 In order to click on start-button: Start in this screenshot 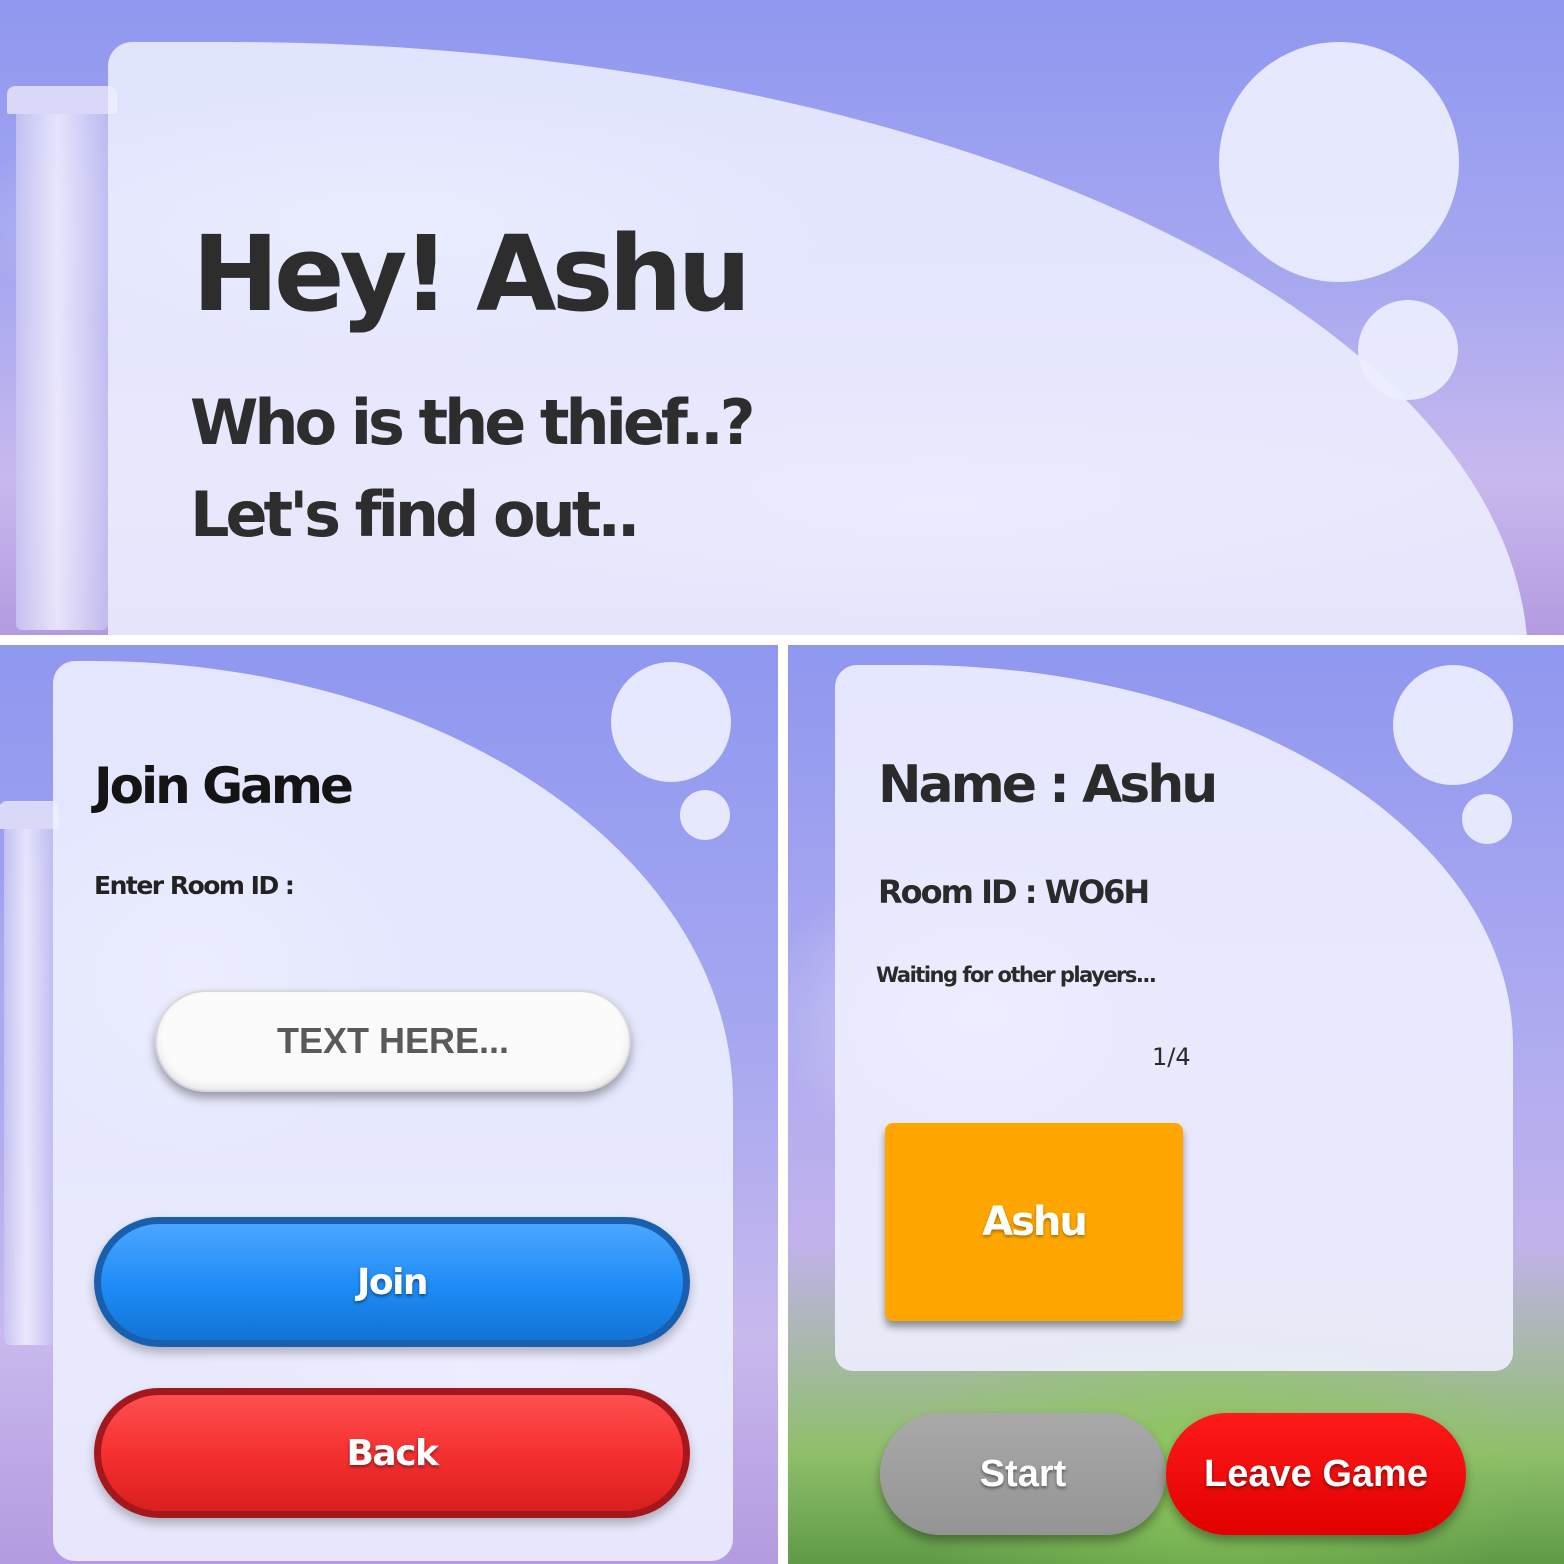, I will do `click(1023, 1474)`.